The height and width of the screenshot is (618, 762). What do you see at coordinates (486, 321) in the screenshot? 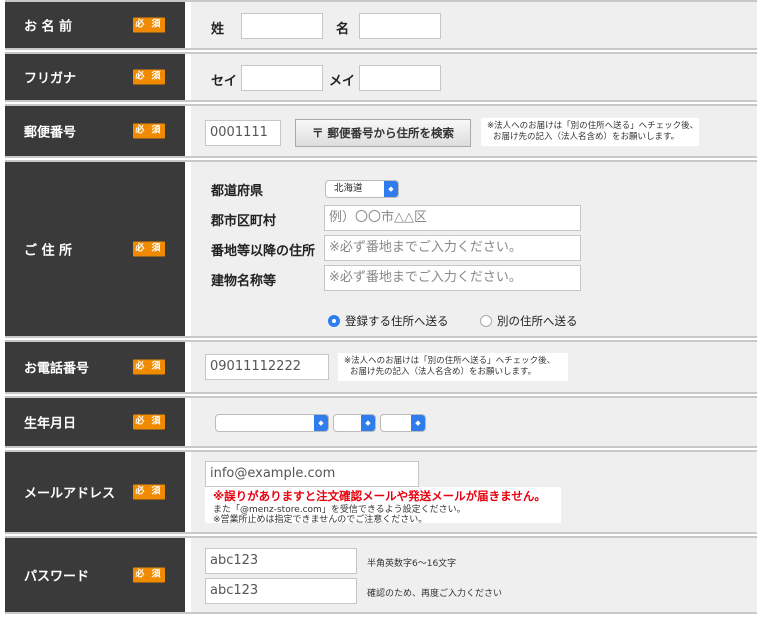
I see `radio-other-address` at bounding box center [486, 321].